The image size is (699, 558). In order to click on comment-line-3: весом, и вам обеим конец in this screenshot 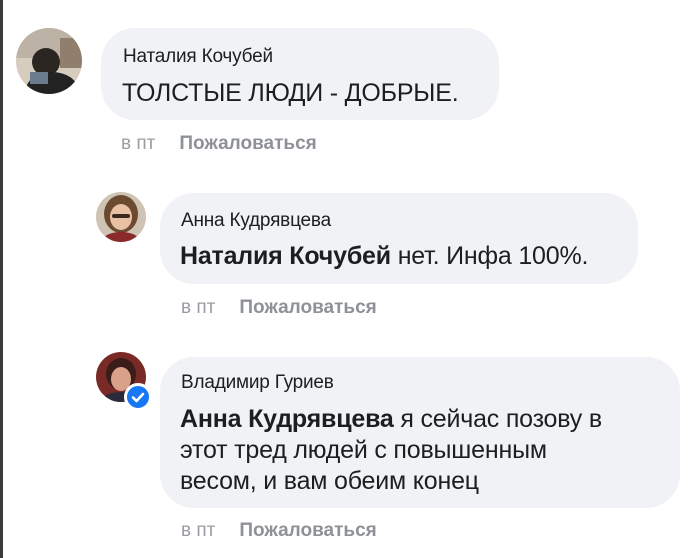, I will do `click(329, 481)`.